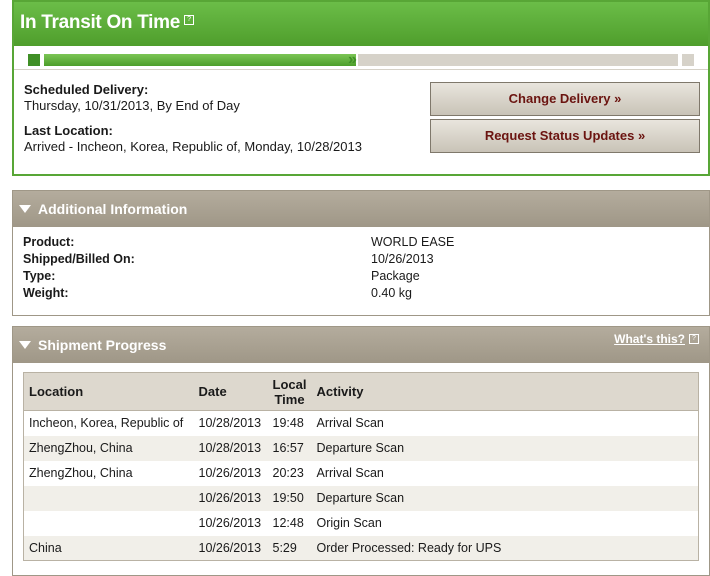  I want to click on table-header-row: Location Date Local Time Activity, so click(361, 391).